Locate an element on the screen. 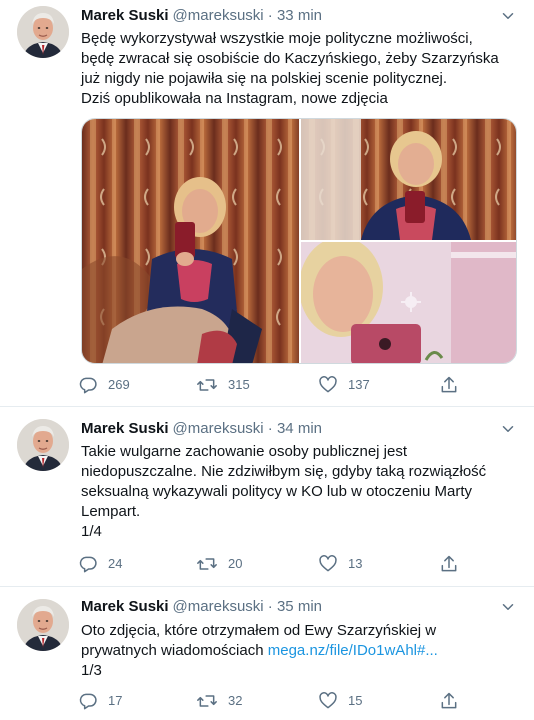  tweet-actions: 269 315 137 is located at coordinates (278, 385).